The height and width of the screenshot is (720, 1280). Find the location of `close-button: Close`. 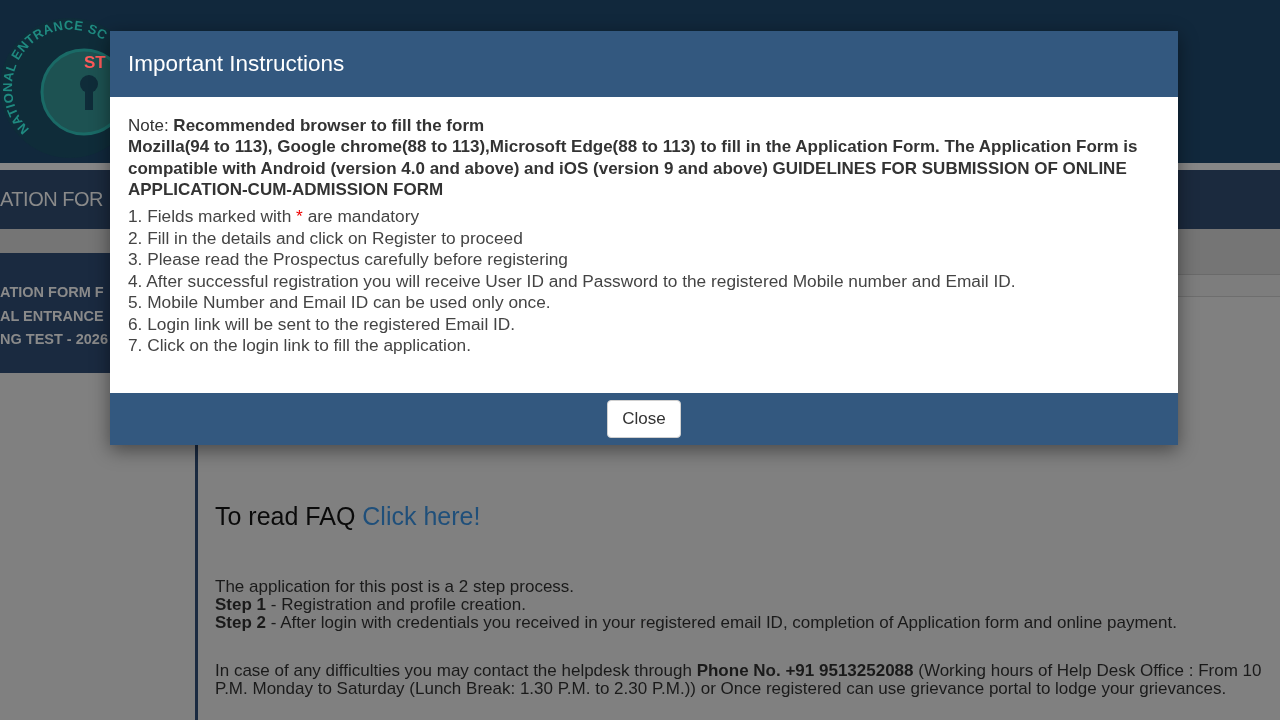

close-button: Close is located at coordinates (644, 419).